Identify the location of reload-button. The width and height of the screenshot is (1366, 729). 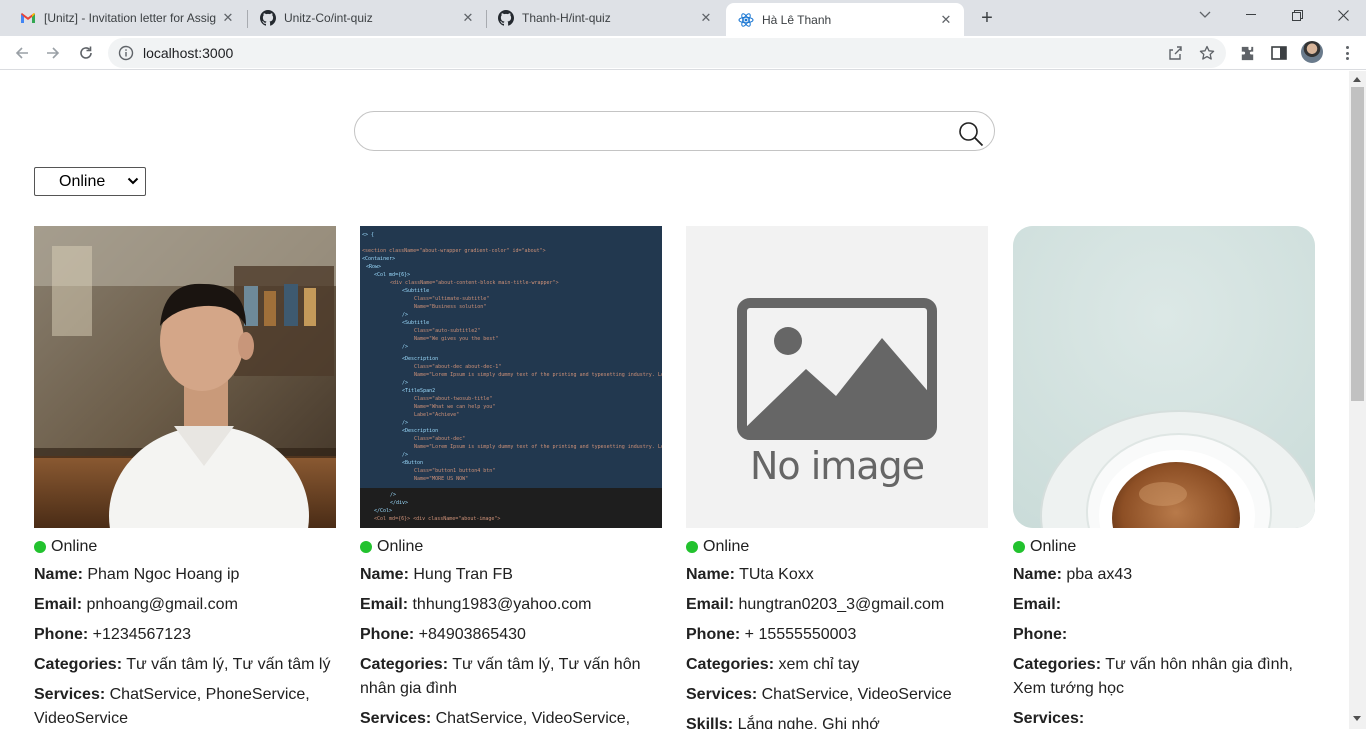
(86, 53).